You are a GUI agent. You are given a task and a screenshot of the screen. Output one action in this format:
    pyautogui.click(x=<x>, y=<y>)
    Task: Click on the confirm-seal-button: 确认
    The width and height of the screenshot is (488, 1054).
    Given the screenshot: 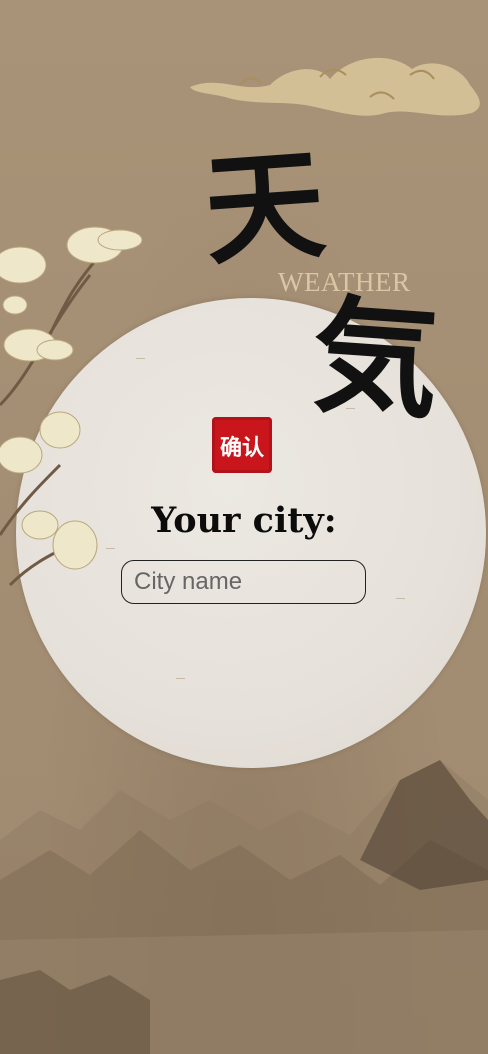 What is the action you would take?
    pyautogui.click(x=242, y=445)
    